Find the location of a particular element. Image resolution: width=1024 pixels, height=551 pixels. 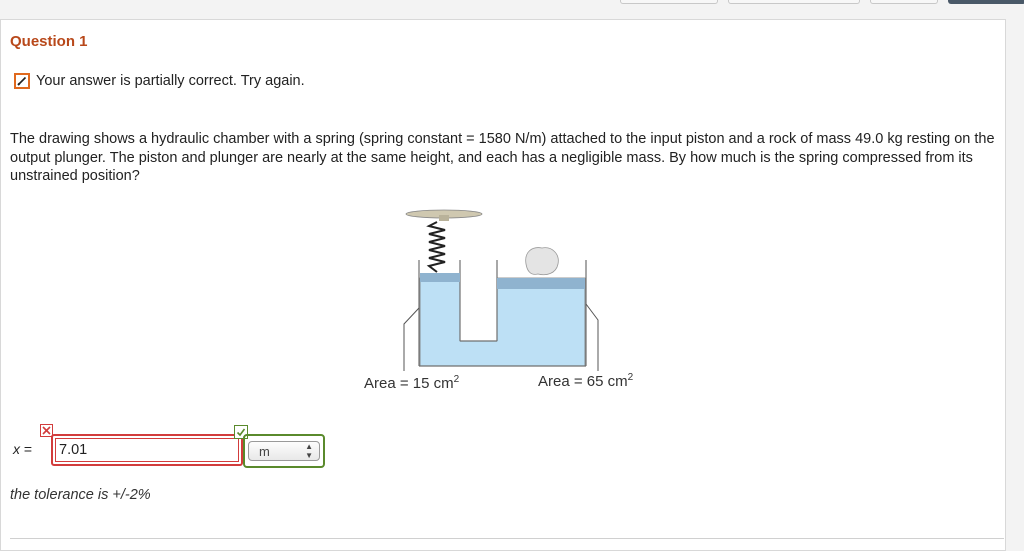

answer-row: x = m ▲▼ is located at coordinates (175, 449).